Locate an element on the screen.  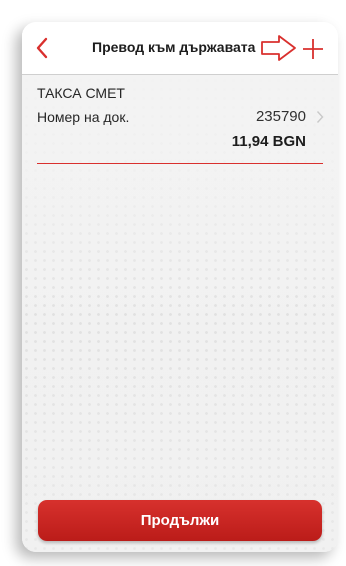
payment-name: ТАКСА СМЕТ is located at coordinates (81, 93).